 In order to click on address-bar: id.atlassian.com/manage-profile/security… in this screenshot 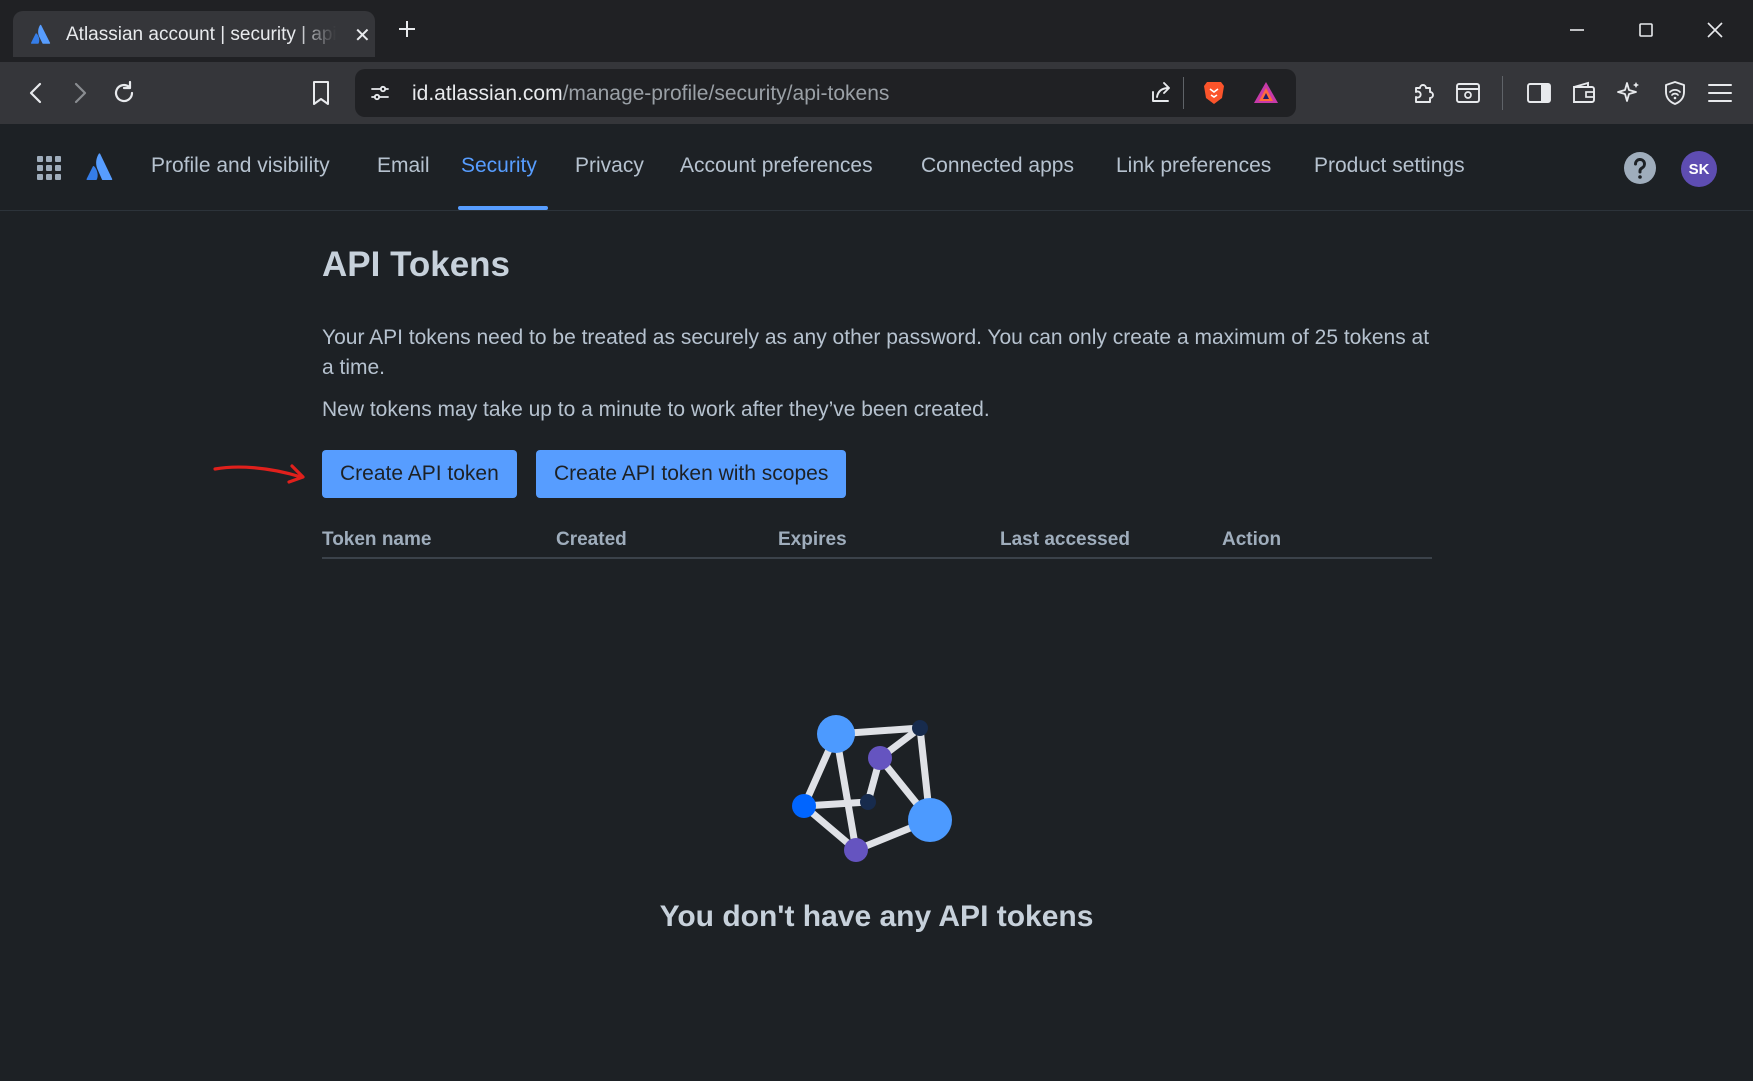, I will do `click(825, 93)`.